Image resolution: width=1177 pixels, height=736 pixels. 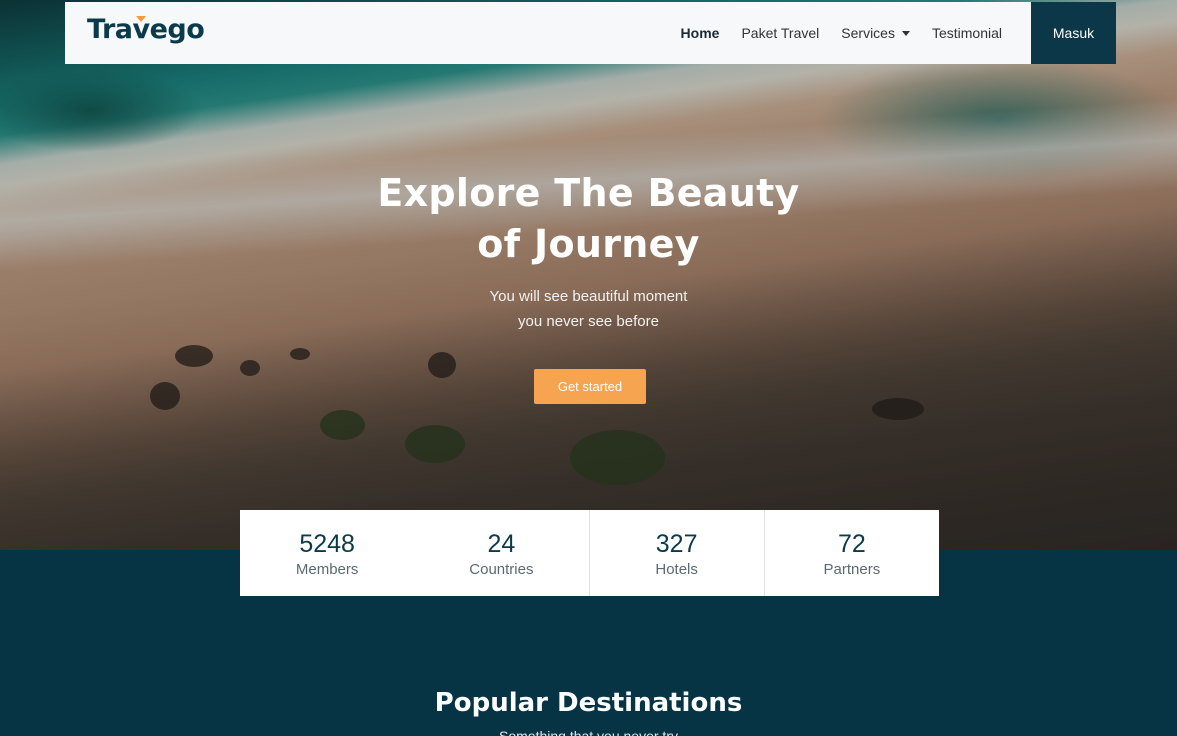 I want to click on stat-members: 5248 Members, so click(x=327, y=553).